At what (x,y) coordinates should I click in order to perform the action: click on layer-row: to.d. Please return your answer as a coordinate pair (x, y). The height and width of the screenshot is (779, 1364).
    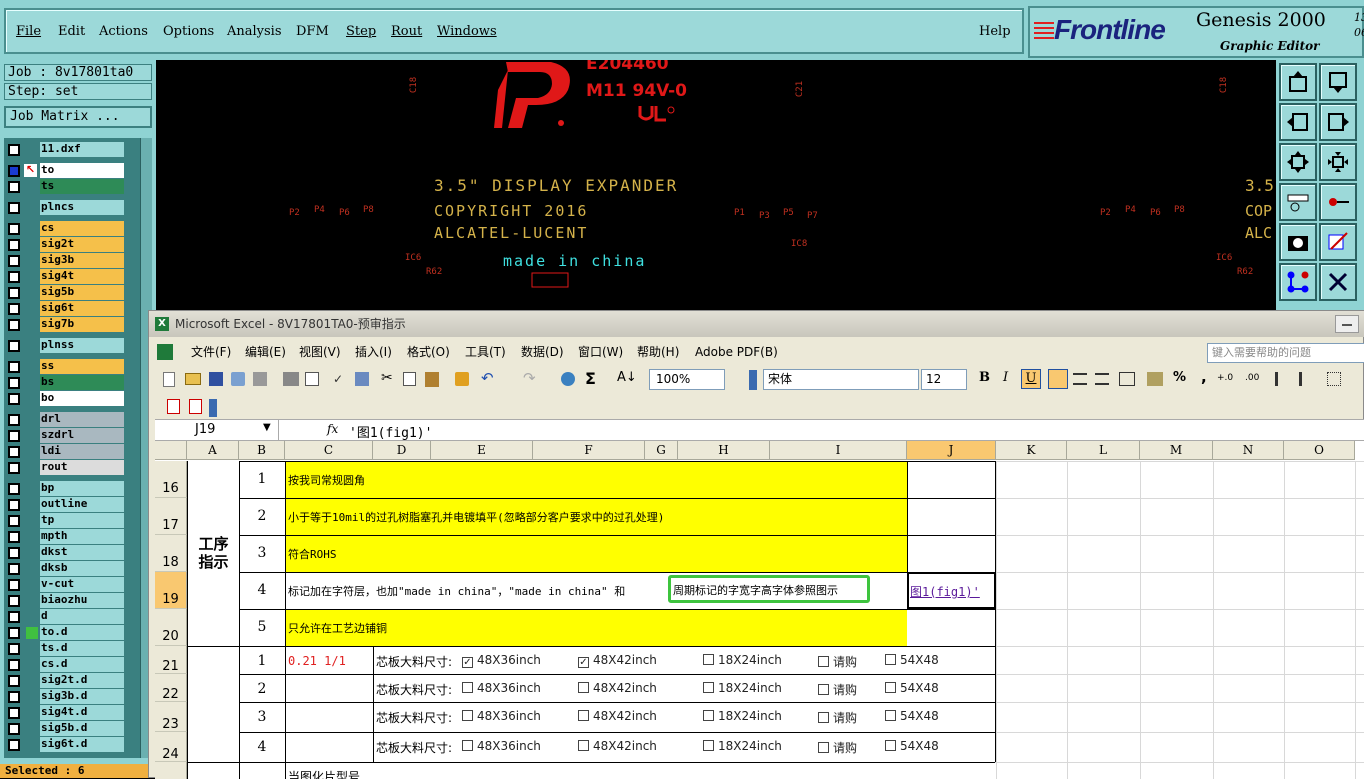
    Looking at the image, I should click on (72, 633).